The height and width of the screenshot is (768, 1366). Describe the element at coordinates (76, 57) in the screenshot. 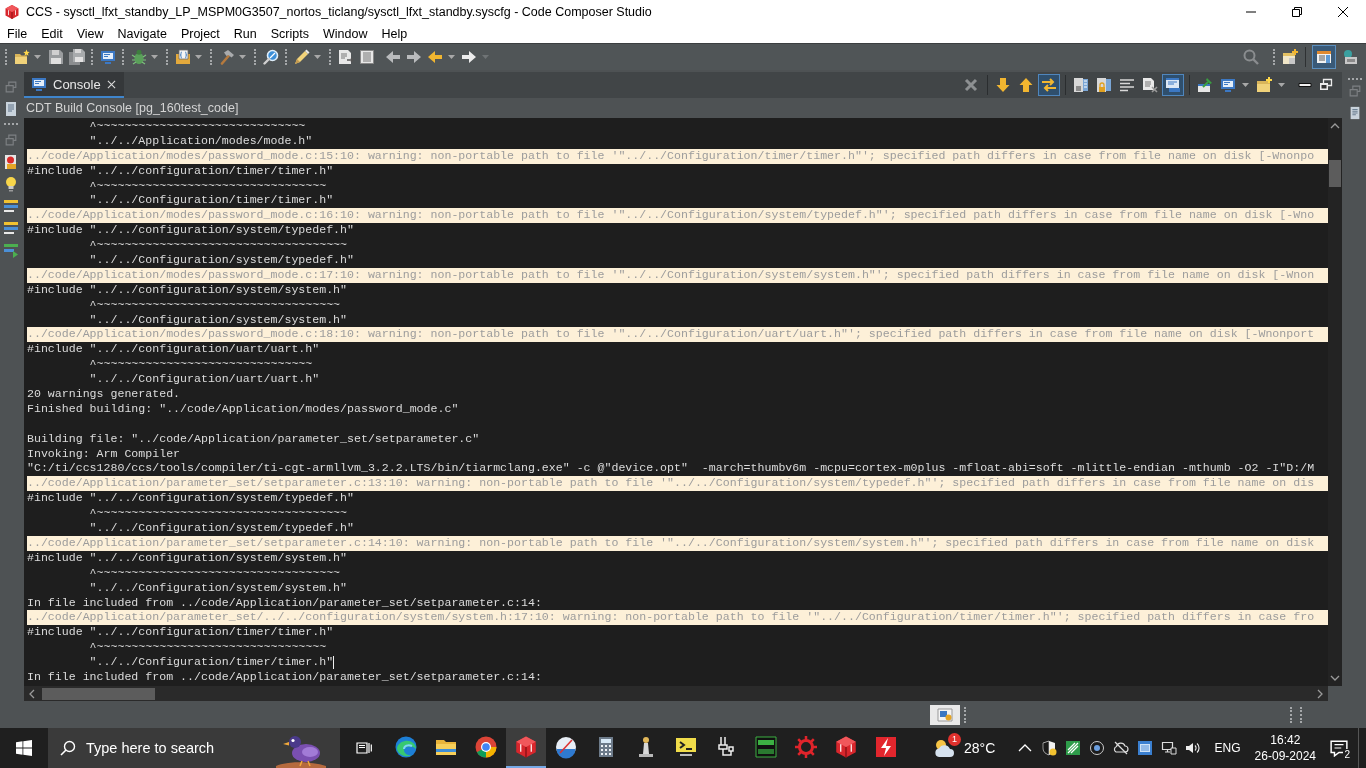

I see `save-all-icon` at that location.